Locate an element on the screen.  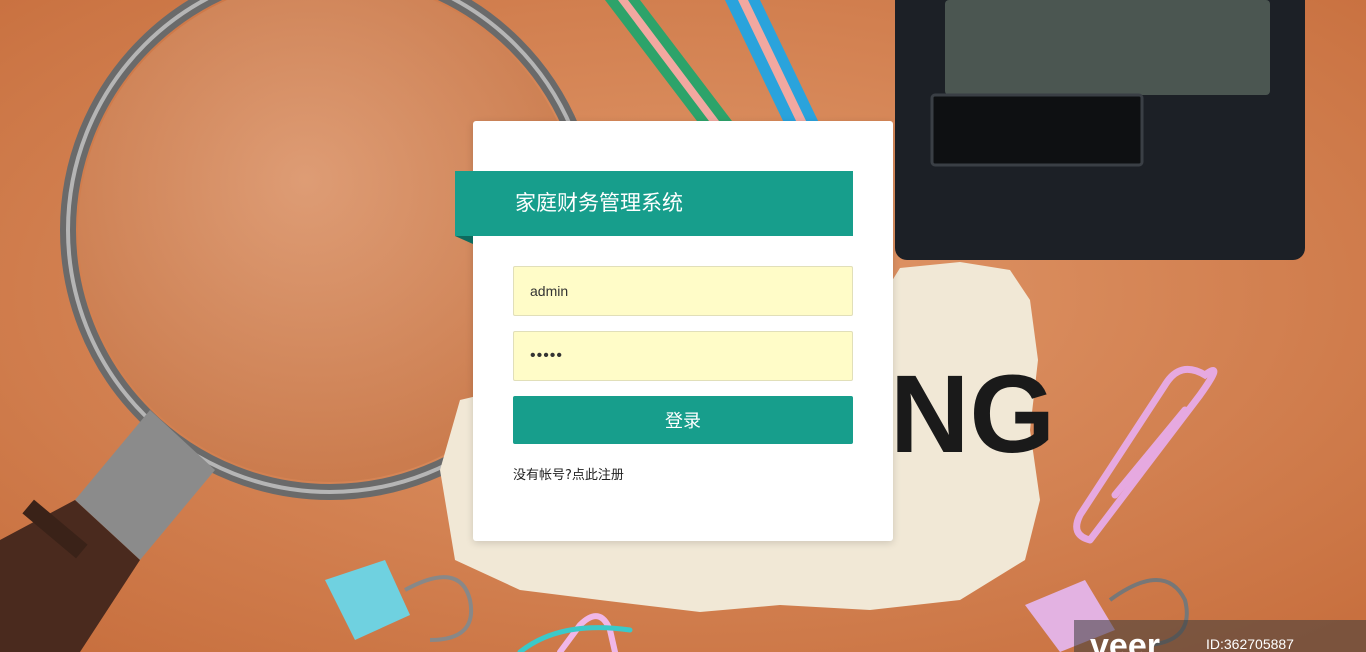
stock-watermark: veer ID:362705887 is located at coordinates (1220, 636).